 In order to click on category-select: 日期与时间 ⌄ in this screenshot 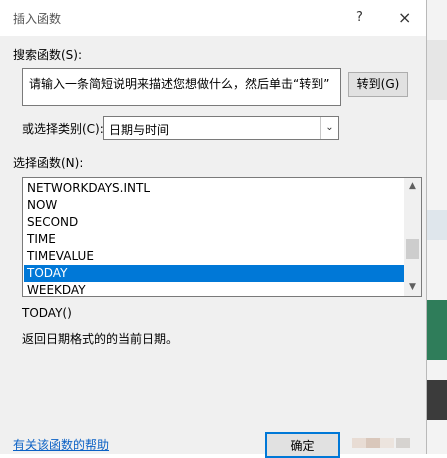, I will do `click(221, 128)`.